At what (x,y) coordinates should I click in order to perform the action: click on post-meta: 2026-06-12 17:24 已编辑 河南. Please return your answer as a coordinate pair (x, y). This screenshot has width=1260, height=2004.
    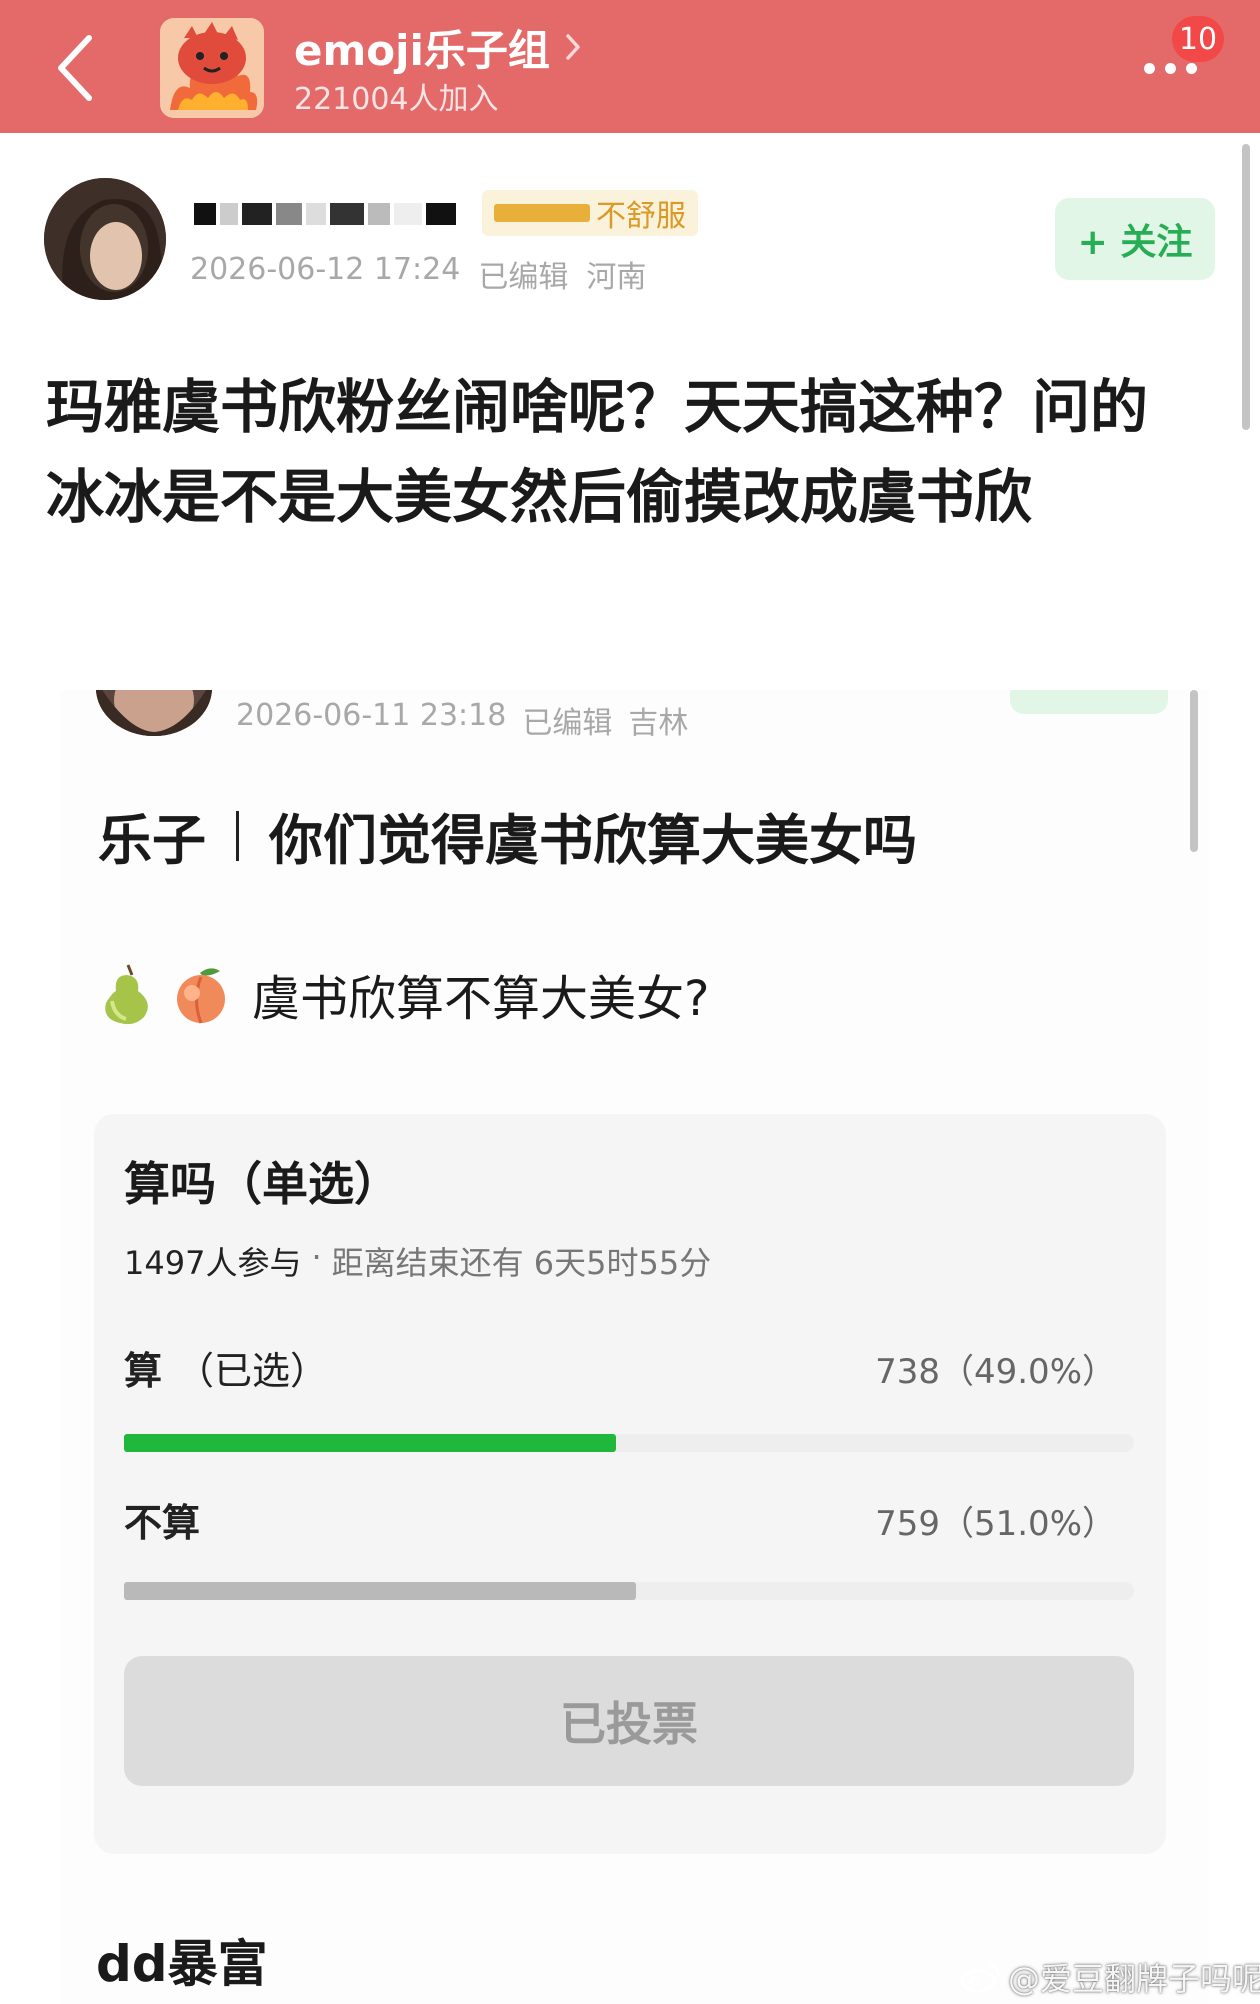
    Looking at the image, I should click on (418, 274).